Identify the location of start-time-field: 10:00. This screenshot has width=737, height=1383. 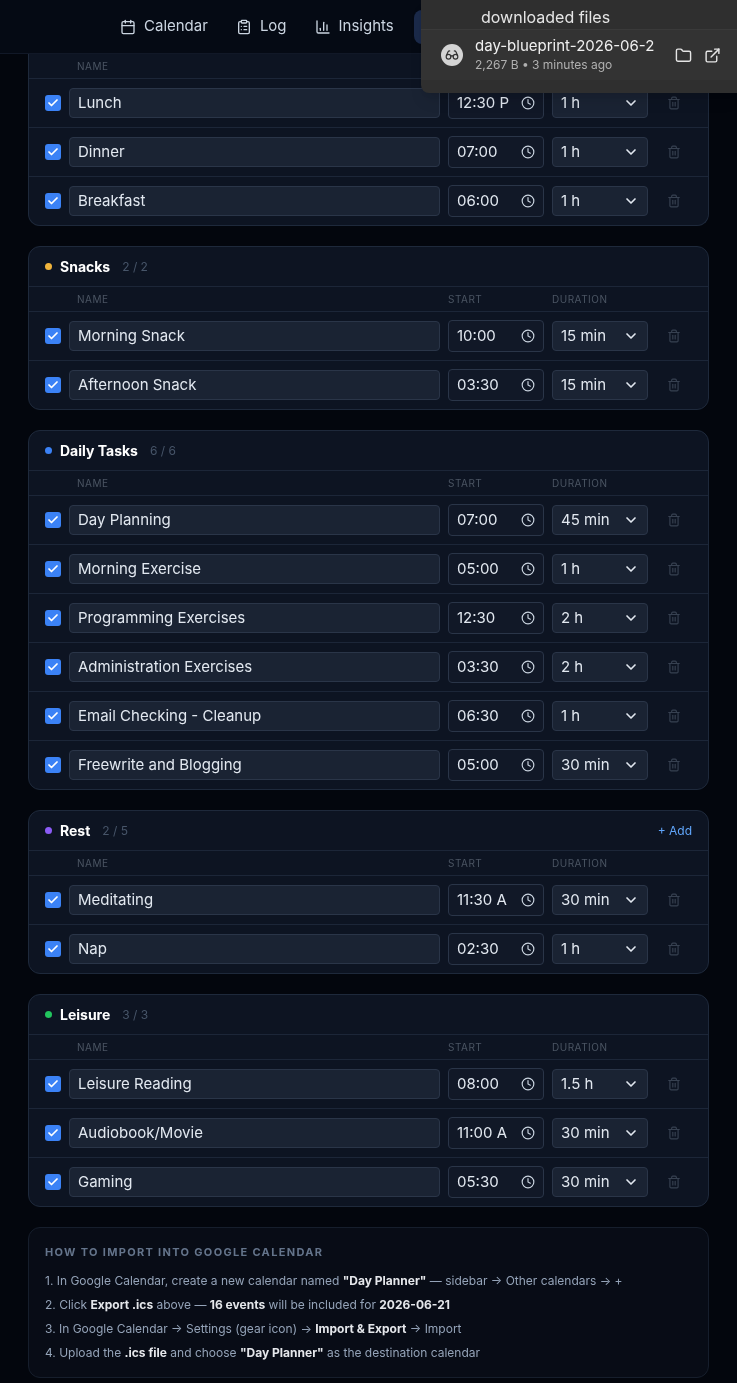
(496, 336).